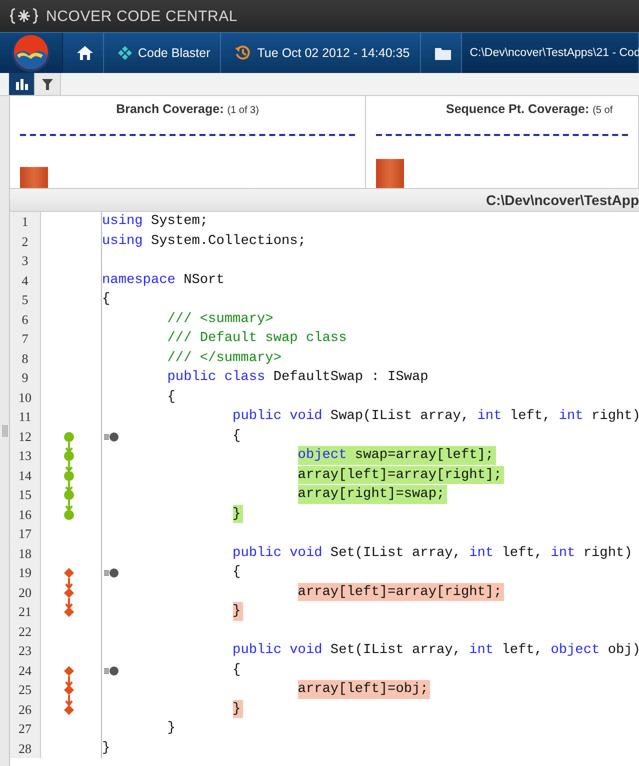 Image resolution: width=639 pixels, height=766 pixels. I want to click on bar-chart-icon, so click(22, 84).